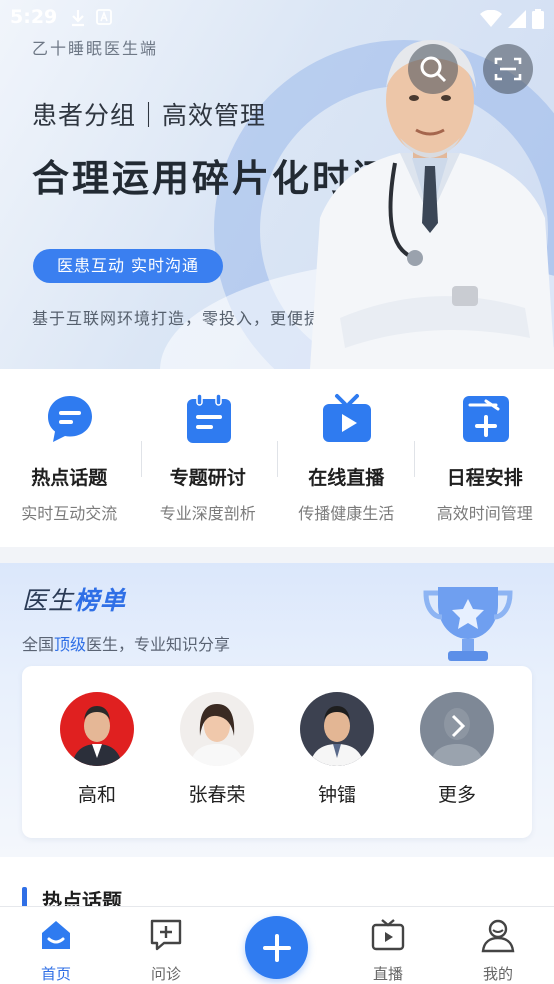  What do you see at coordinates (336, 795) in the screenshot?
I see `doctor-name: 钟镭` at bounding box center [336, 795].